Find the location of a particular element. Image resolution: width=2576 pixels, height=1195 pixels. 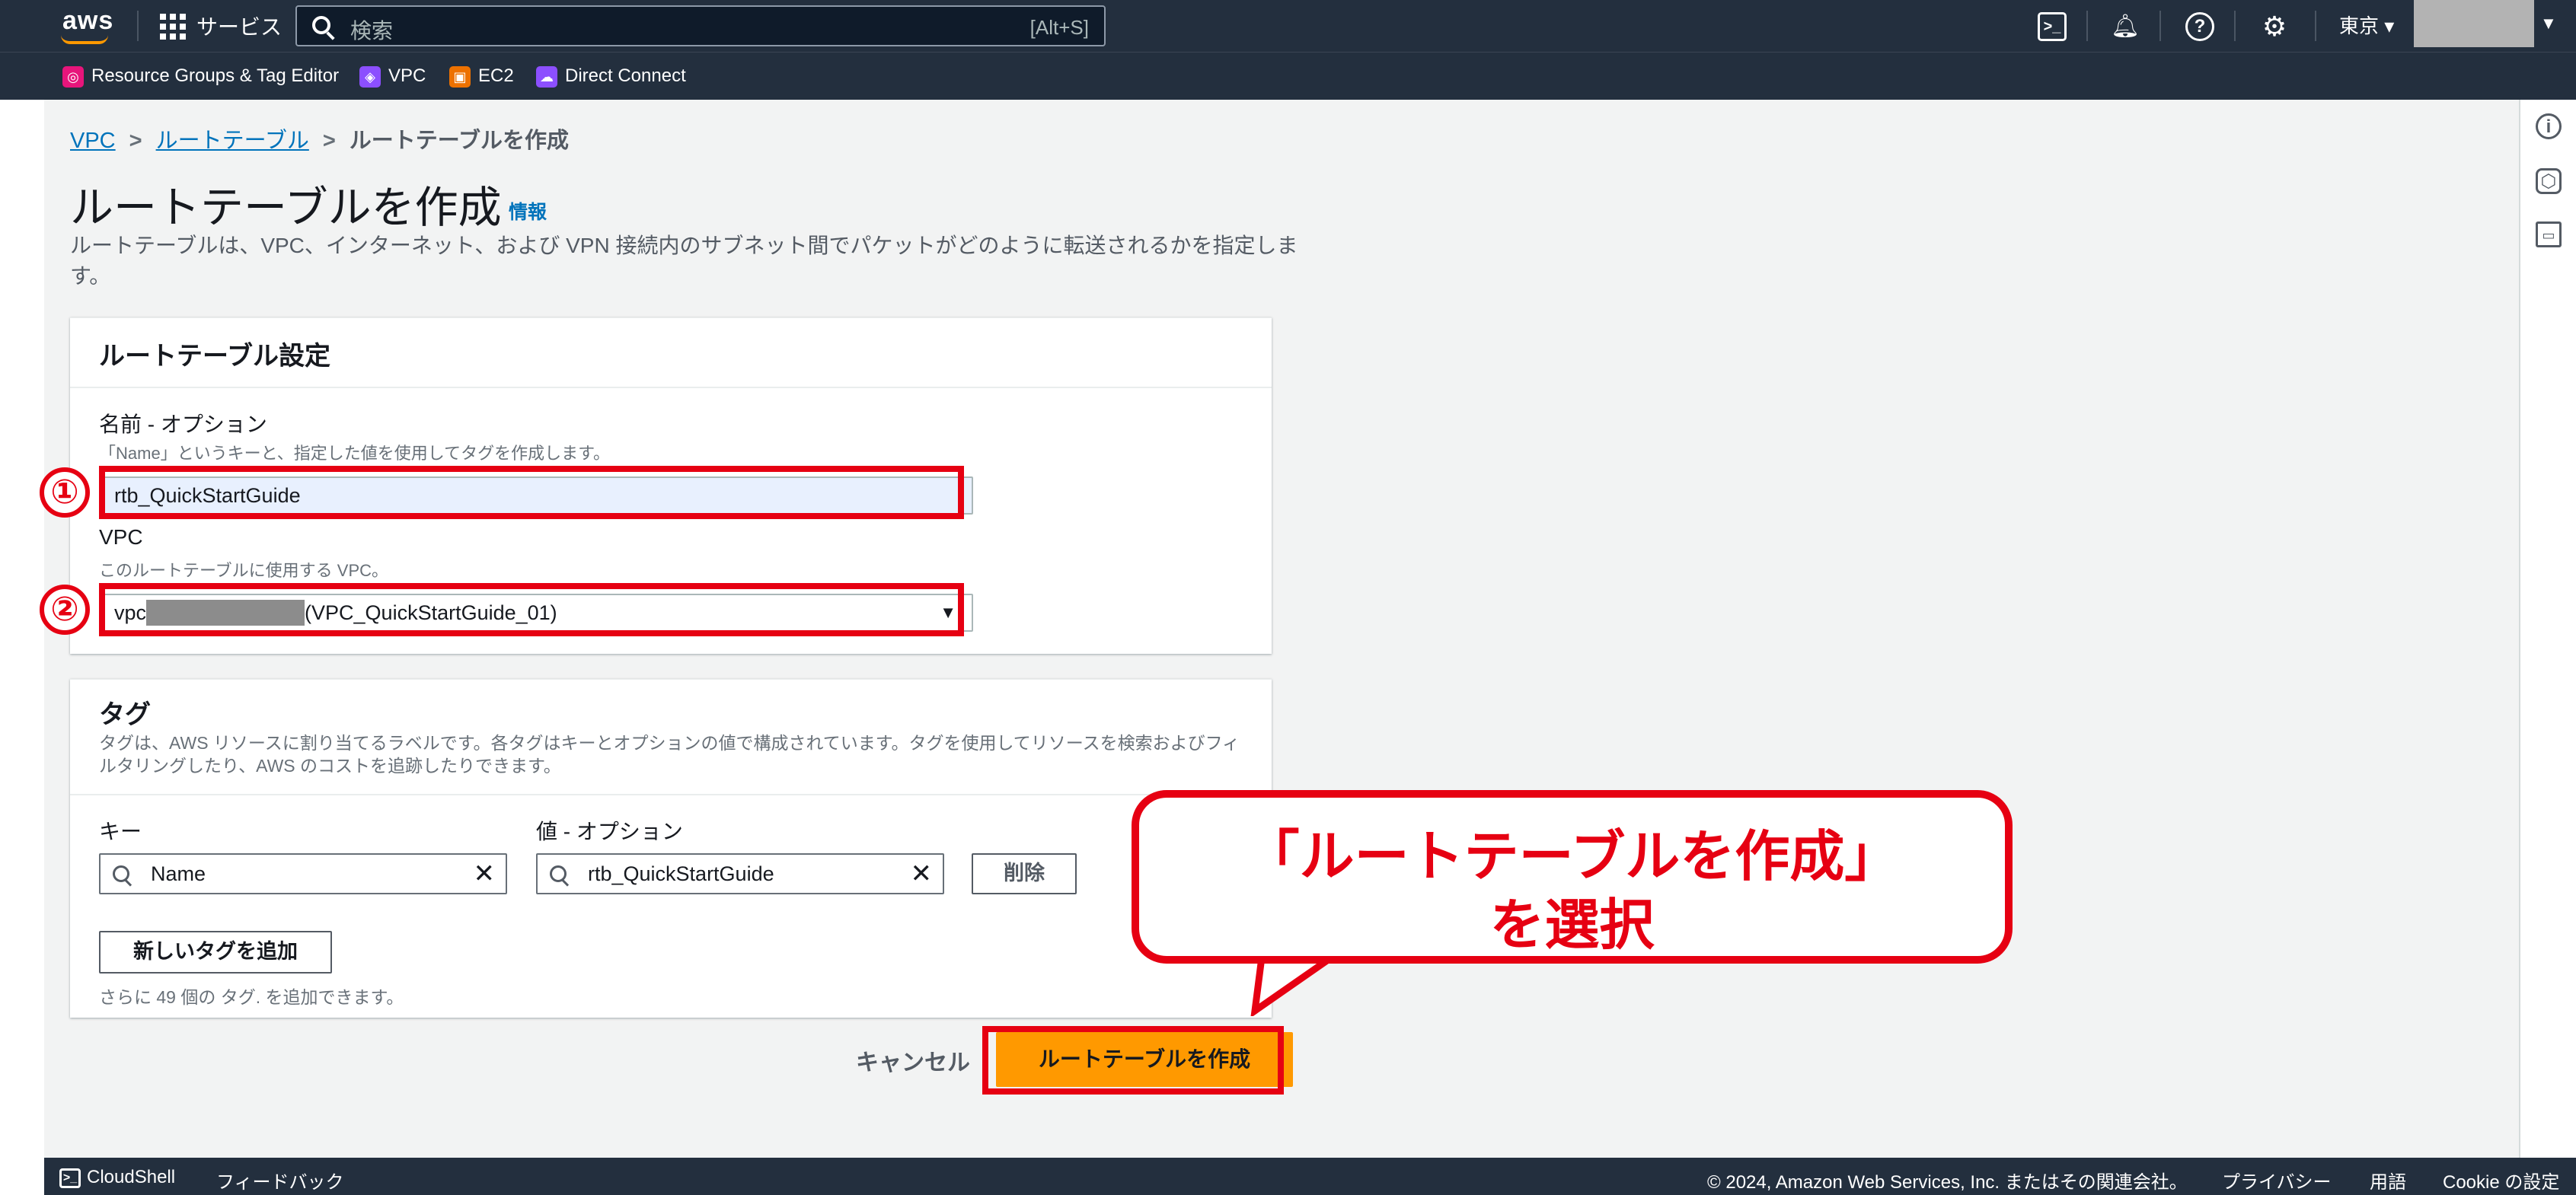

footer-terms: 用語 is located at coordinates (2388, 1180).